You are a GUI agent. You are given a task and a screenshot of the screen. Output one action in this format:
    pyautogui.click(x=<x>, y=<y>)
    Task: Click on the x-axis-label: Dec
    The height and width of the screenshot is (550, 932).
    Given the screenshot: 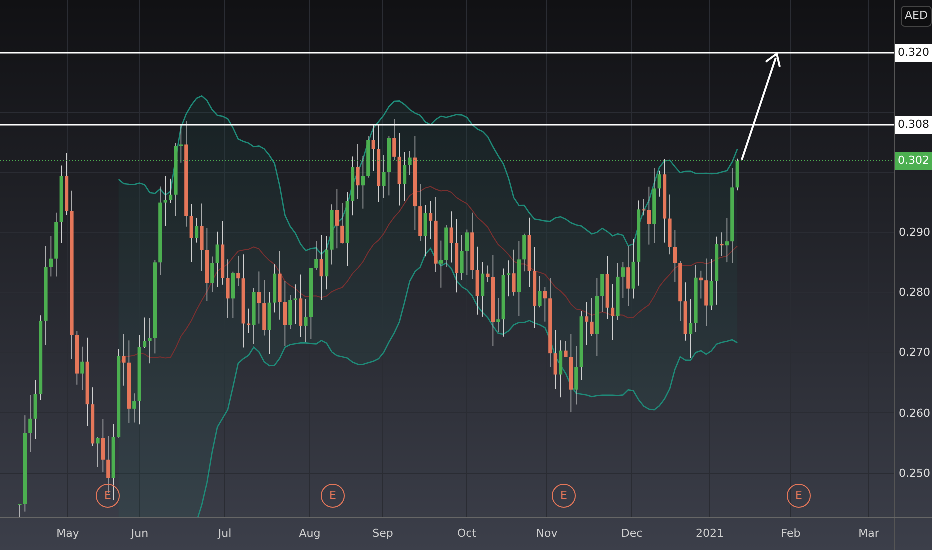 What is the action you would take?
    pyautogui.click(x=632, y=534)
    